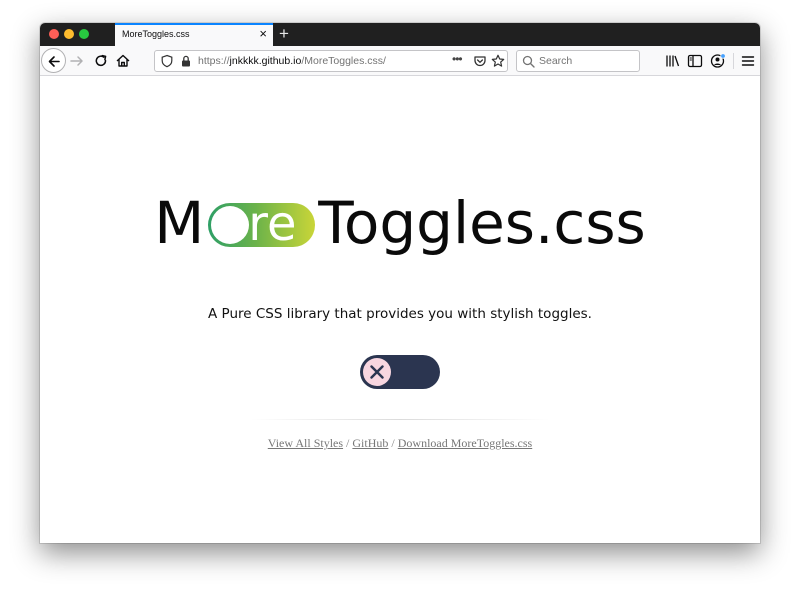 The height and width of the screenshot is (600, 800). Describe the element at coordinates (457, 59) in the screenshot. I see `page-actions-icon: •••` at that location.